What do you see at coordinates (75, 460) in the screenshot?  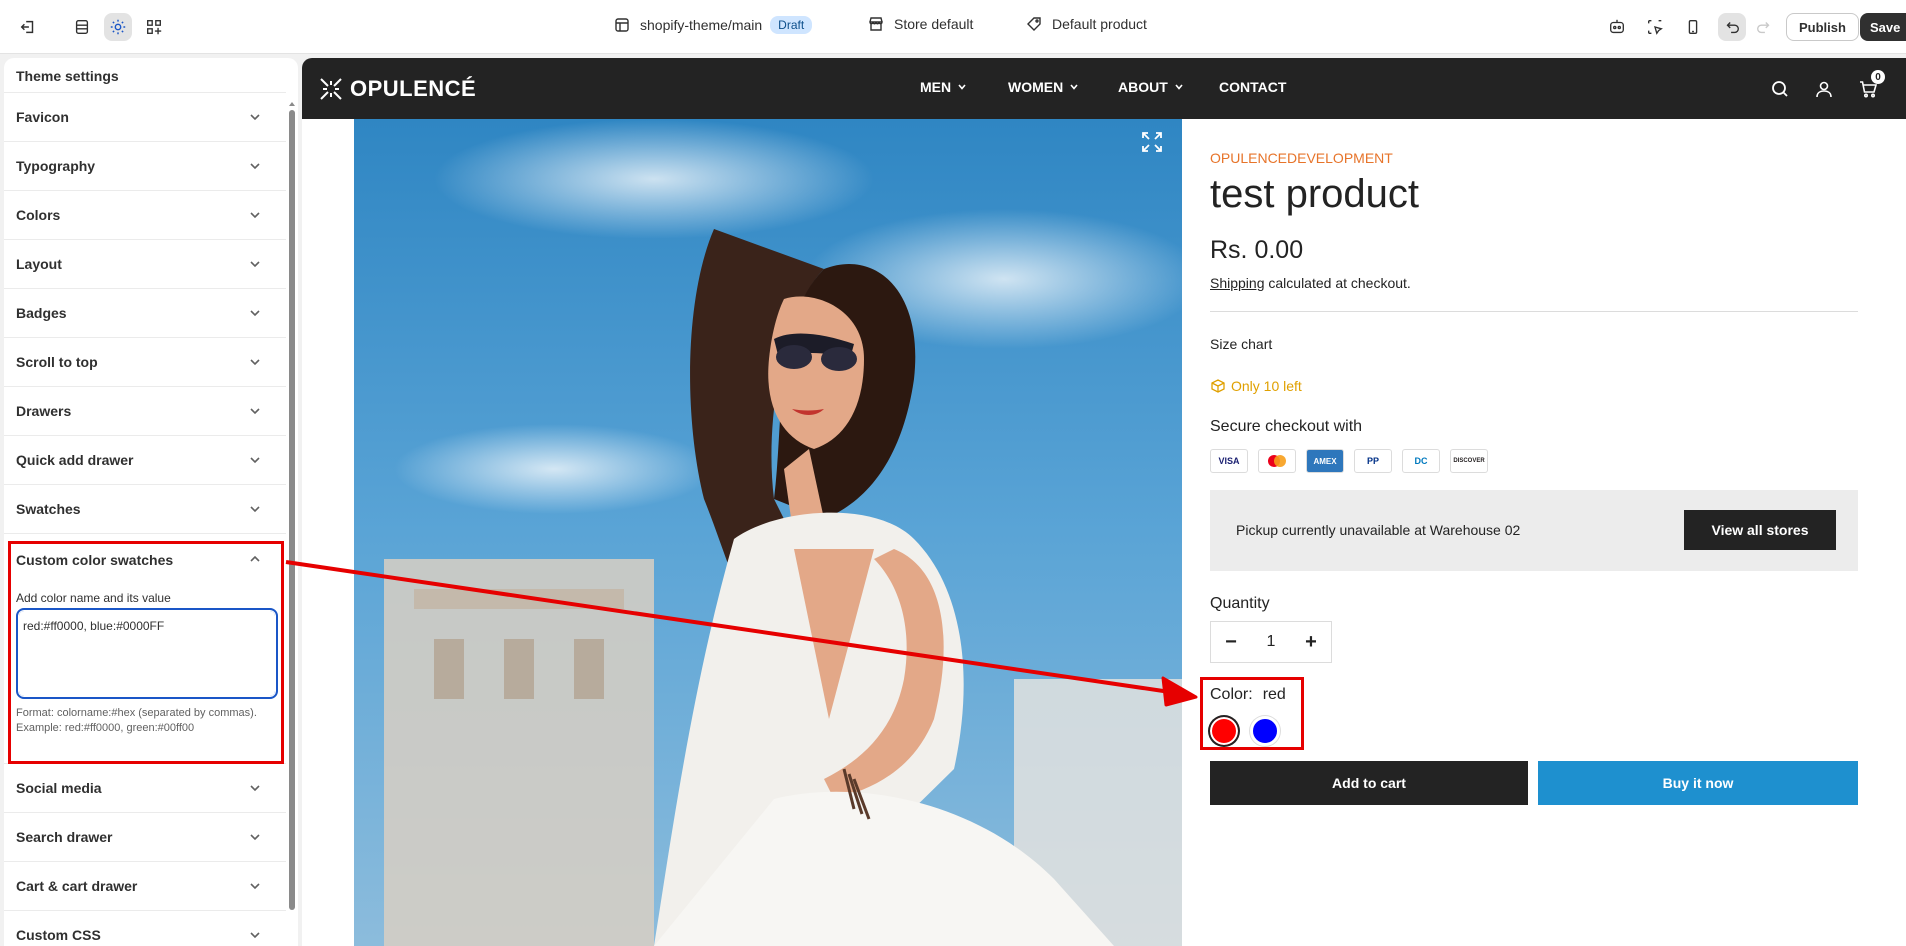 I see `sidebar-item-label: Quick add drawer` at bounding box center [75, 460].